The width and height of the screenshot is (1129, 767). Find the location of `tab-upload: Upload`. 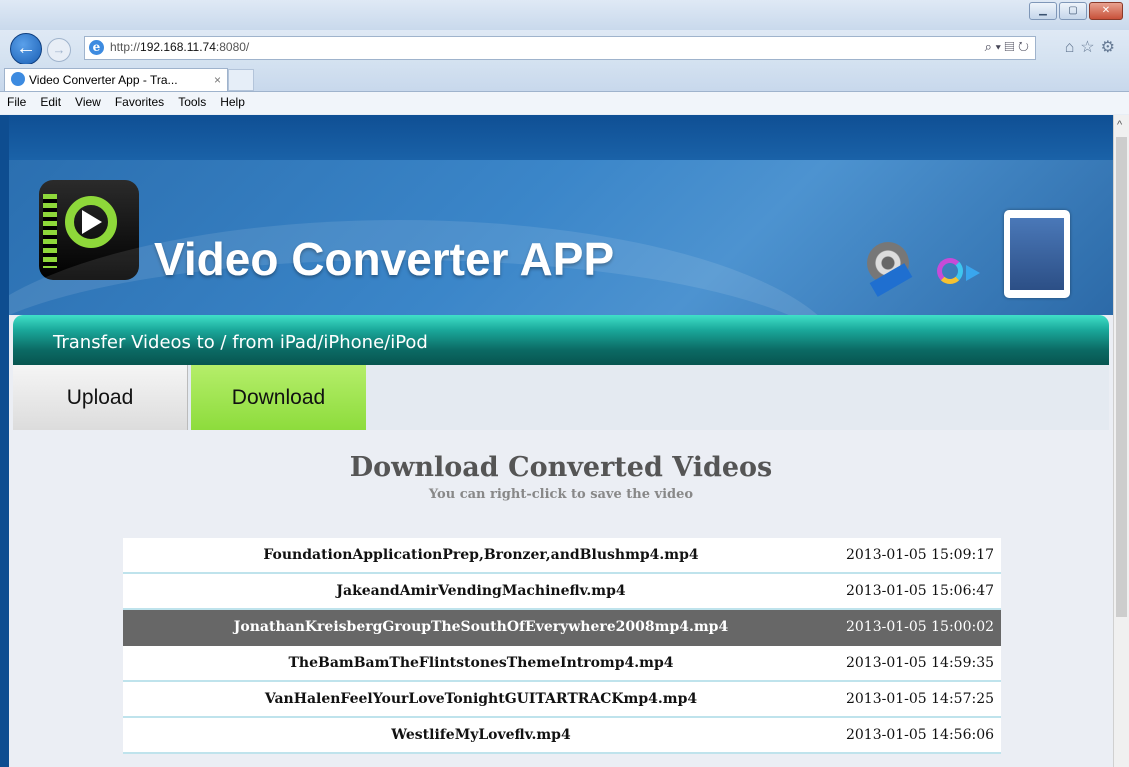

tab-upload: Upload is located at coordinates (100, 397).